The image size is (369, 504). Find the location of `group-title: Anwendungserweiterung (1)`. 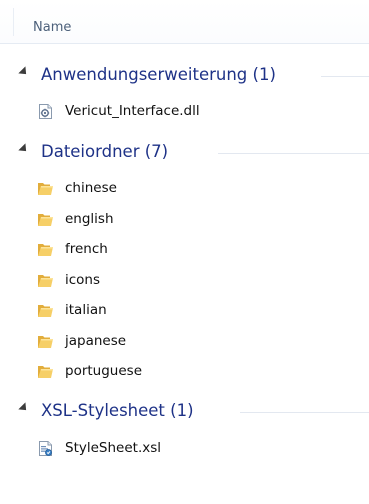

group-title: Anwendungserweiterung (1) is located at coordinates (158, 74).